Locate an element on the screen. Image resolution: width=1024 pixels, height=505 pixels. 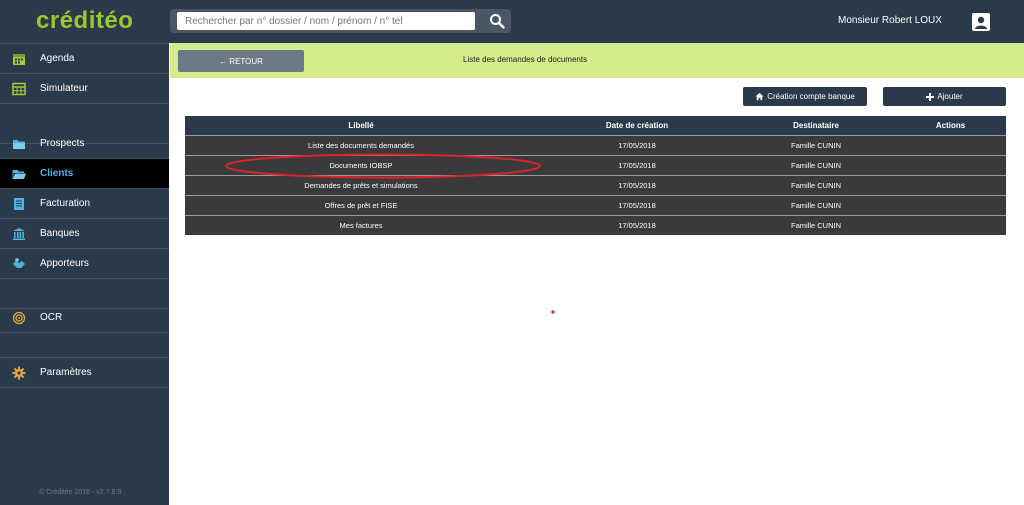
table-row: Mes factures 17/05/2018 Famille CUNIN is located at coordinates (595, 225).